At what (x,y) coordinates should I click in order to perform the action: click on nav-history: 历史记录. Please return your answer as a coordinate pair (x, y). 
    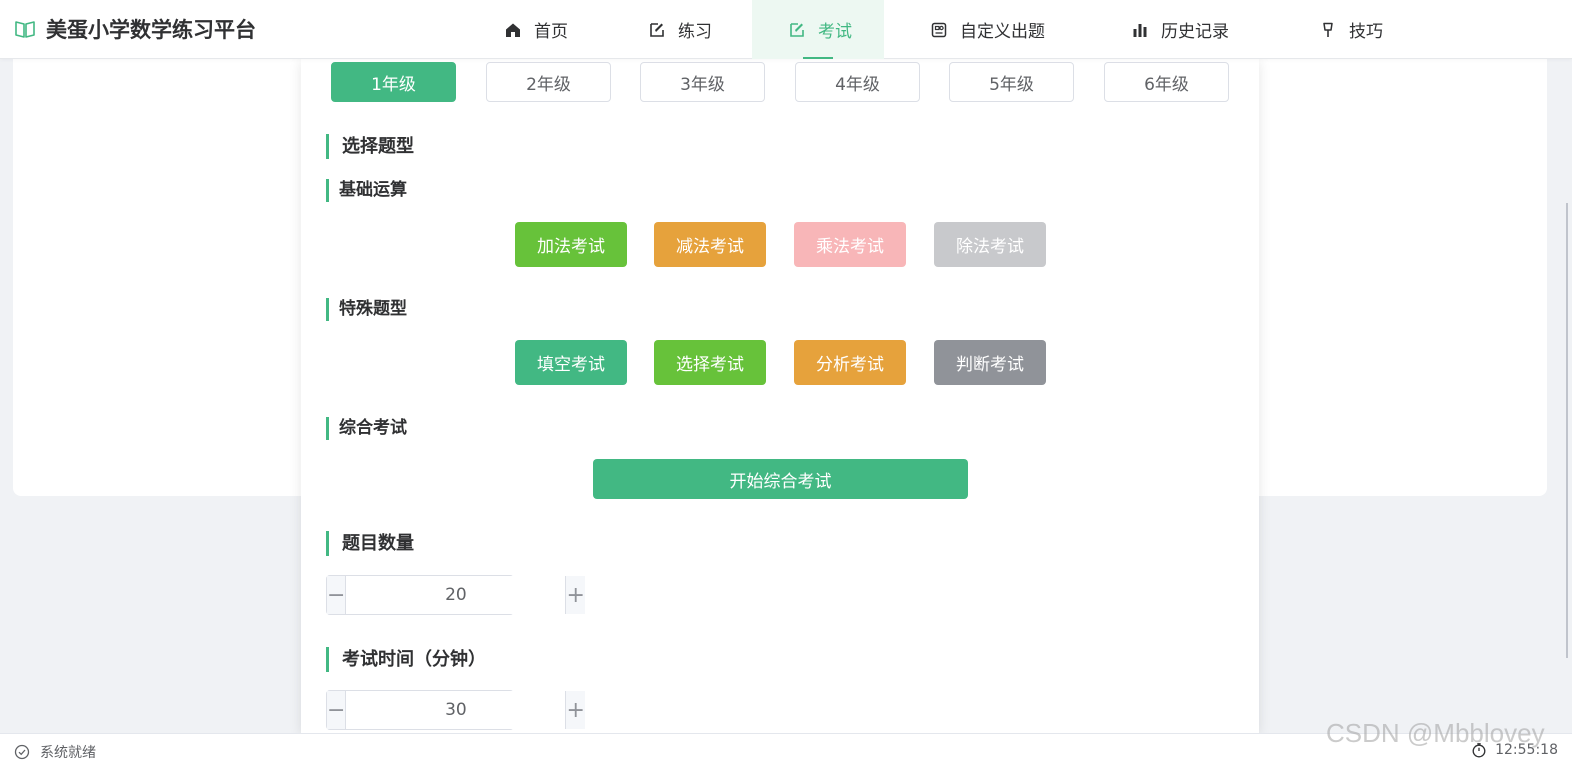
    Looking at the image, I should click on (1163, 29).